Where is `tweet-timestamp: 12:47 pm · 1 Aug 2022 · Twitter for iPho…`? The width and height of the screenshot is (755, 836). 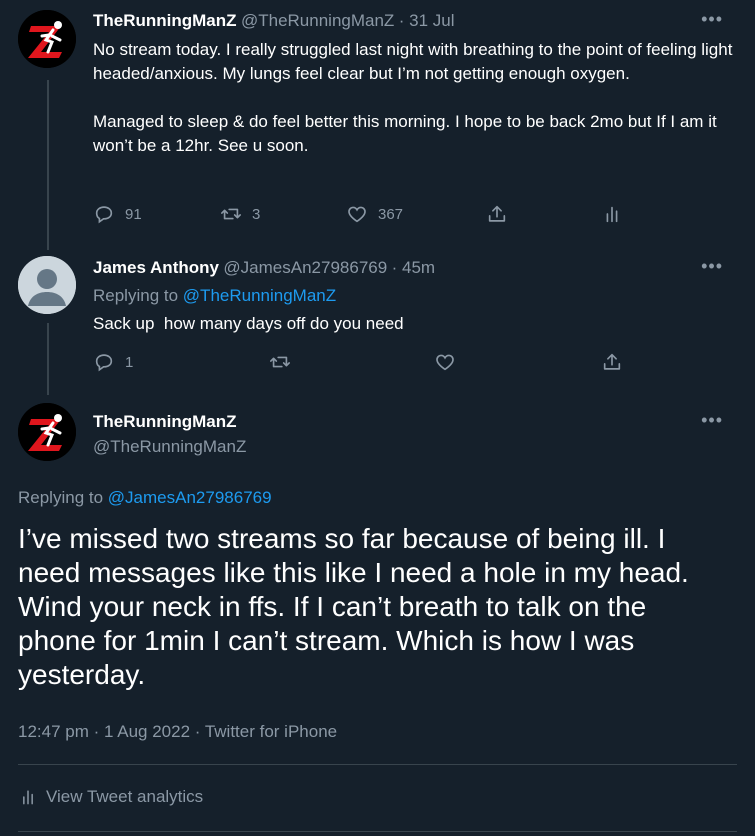
tweet-timestamp: 12:47 pm · 1 Aug 2022 · Twitter for iPho… is located at coordinates (177, 732).